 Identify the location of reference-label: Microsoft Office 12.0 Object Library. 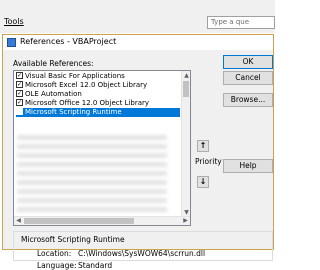
(87, 103).